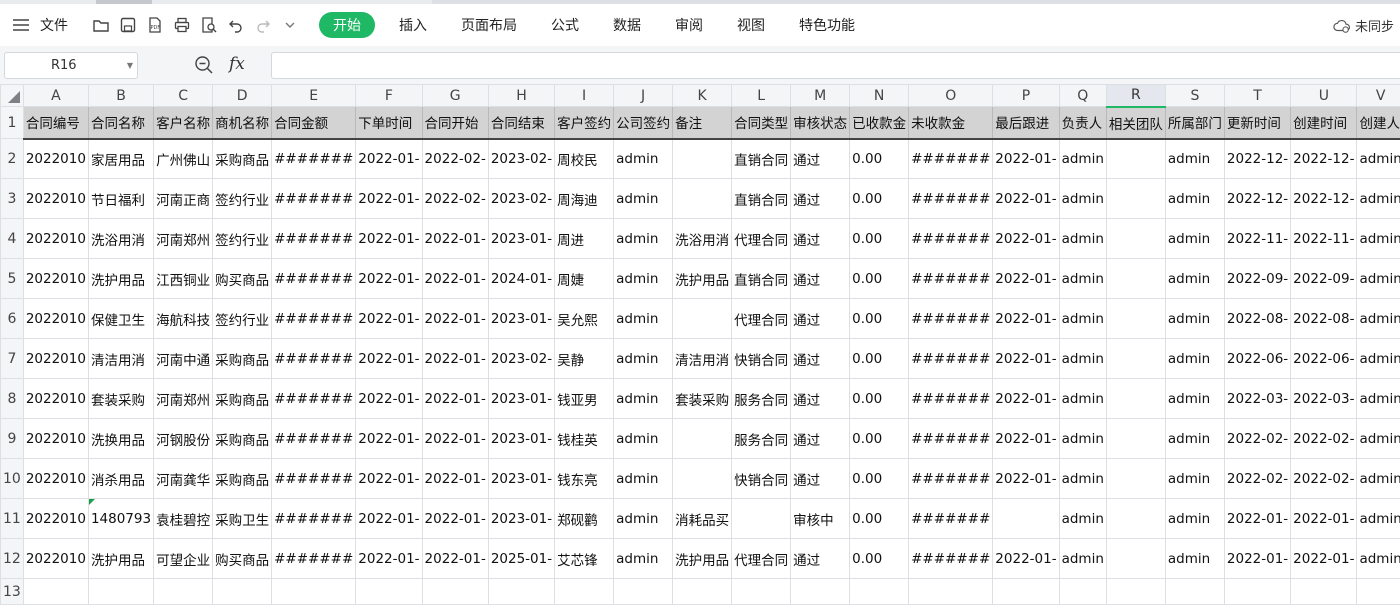 The height and width of the screenshot is (614, 1400). Describe the element at coordinates (455, 198) in the screenshot. I see `data-cell: 2022-02-` at that location.